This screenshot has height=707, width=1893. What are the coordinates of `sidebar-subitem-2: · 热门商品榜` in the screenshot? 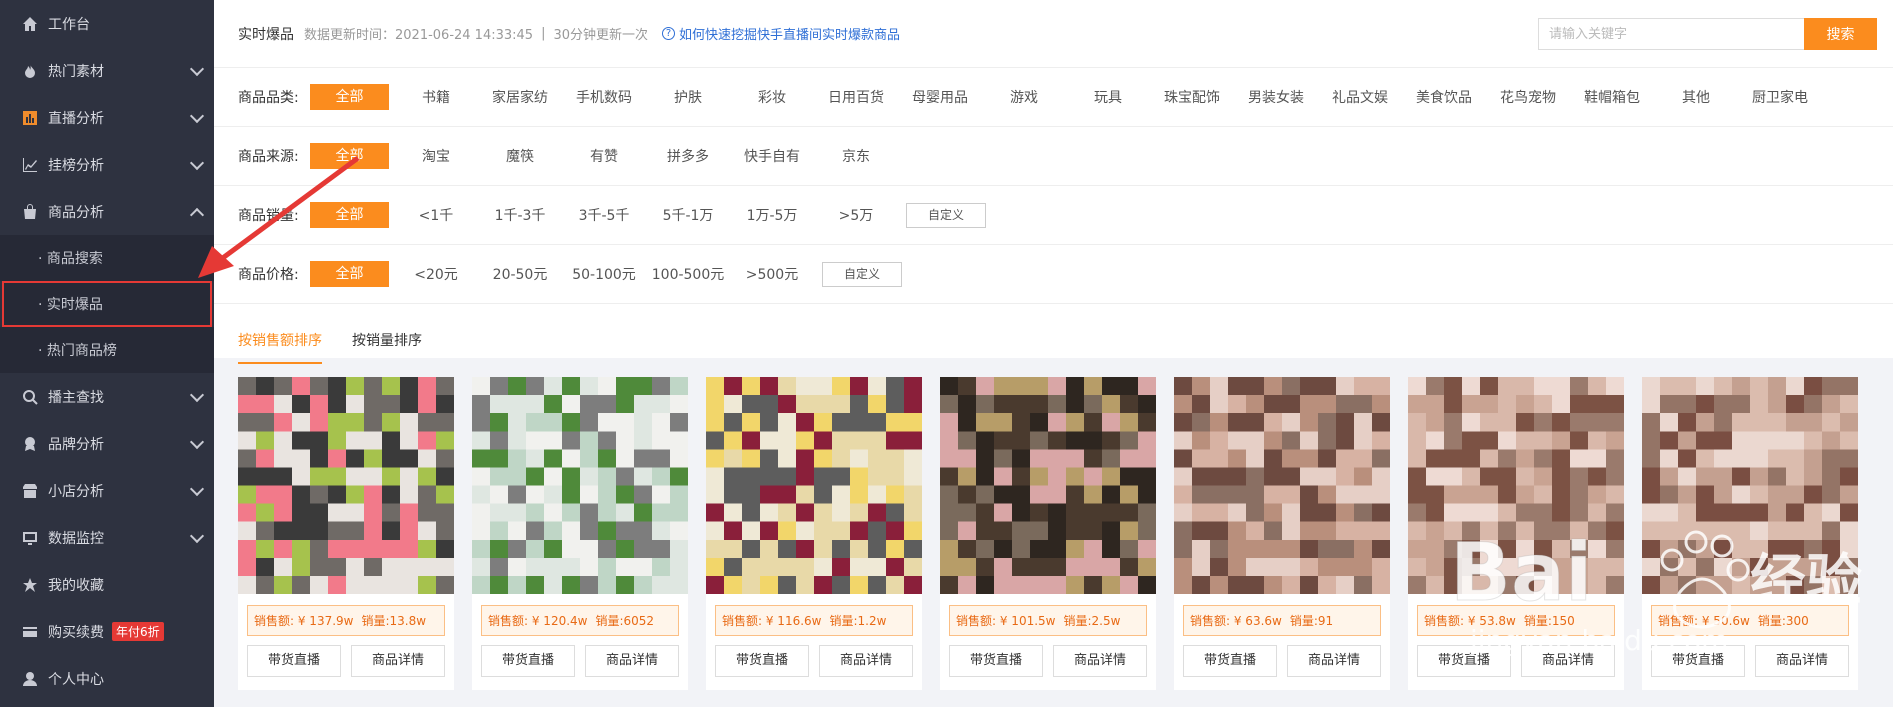 It's located at (107, 350).